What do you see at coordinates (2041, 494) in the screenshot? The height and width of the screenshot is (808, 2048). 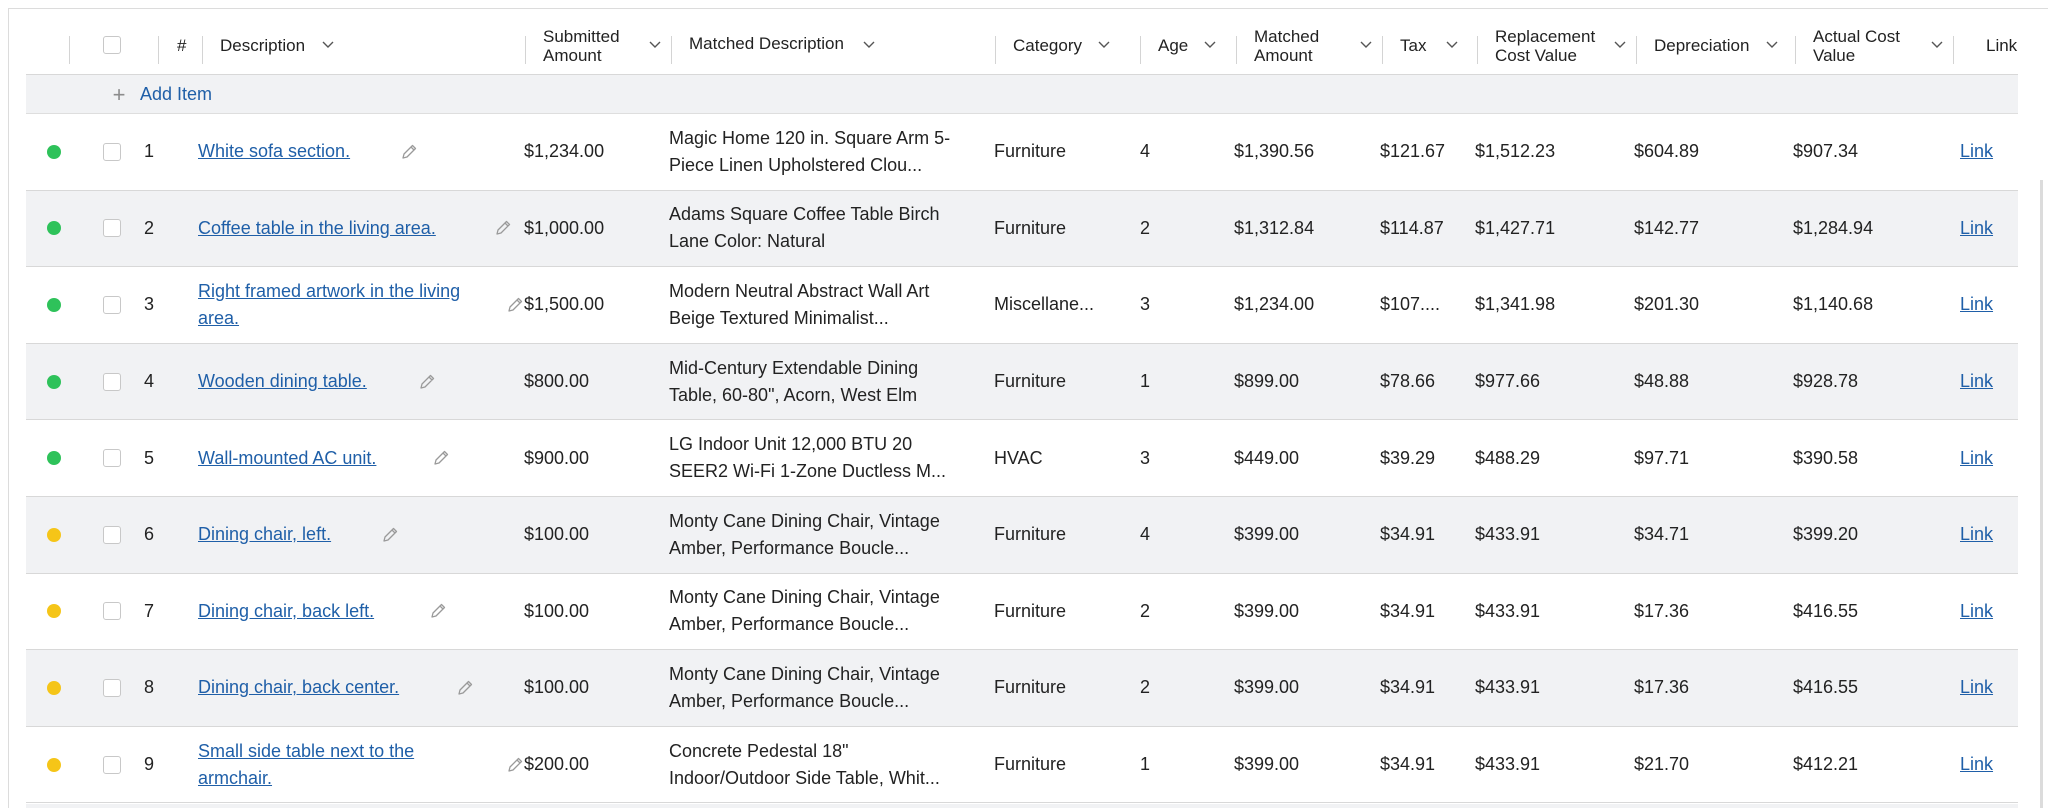 I see `scrollbar-track` at bounding box center [2041, 494].